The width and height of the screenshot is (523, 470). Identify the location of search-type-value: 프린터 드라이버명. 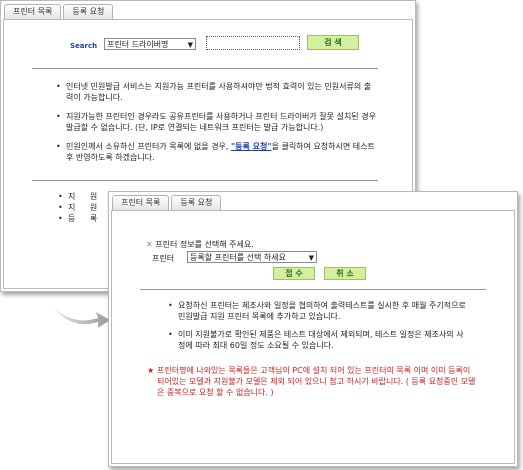
(138, 44).